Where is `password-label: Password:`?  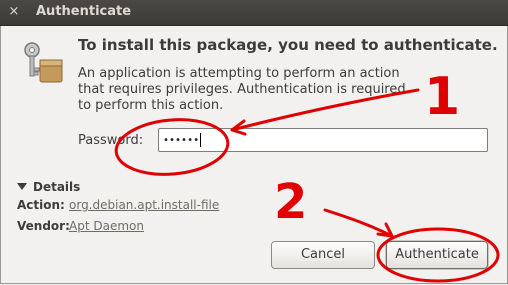 password-label: Password: is located at coordinates (111, 140).